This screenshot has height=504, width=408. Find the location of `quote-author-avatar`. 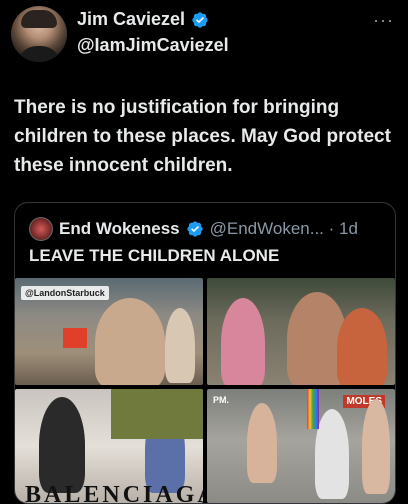

quote-author-avatar is located at coordinates (41, 229).